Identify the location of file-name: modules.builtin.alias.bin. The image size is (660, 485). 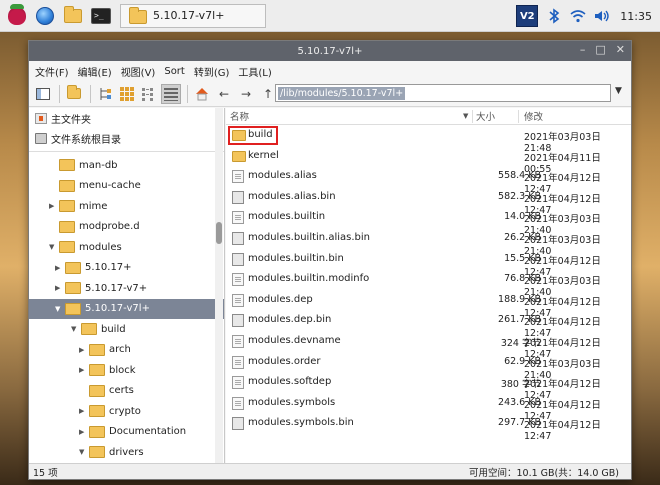
(309, 237).